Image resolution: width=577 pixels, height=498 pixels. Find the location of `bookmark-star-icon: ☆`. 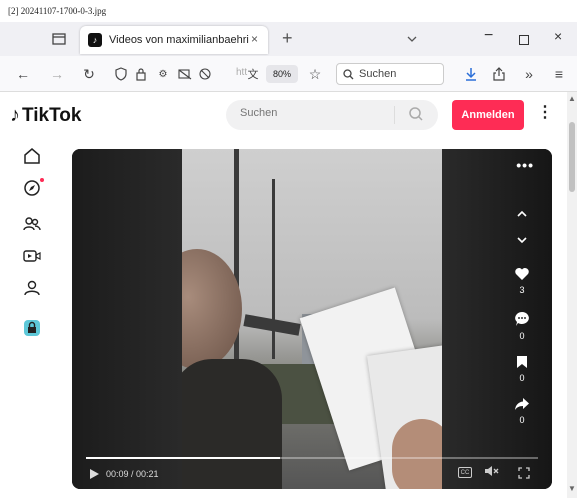

bookmark-star-icon: ☆ is located at coordinates (315, 74).